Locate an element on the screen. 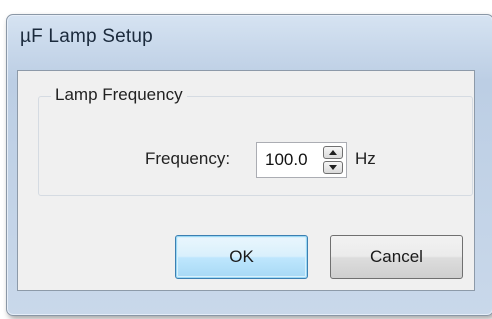 This screenshot has height=319, width=492. frequency-input: 100.0 is located at coordinates (286, 160).